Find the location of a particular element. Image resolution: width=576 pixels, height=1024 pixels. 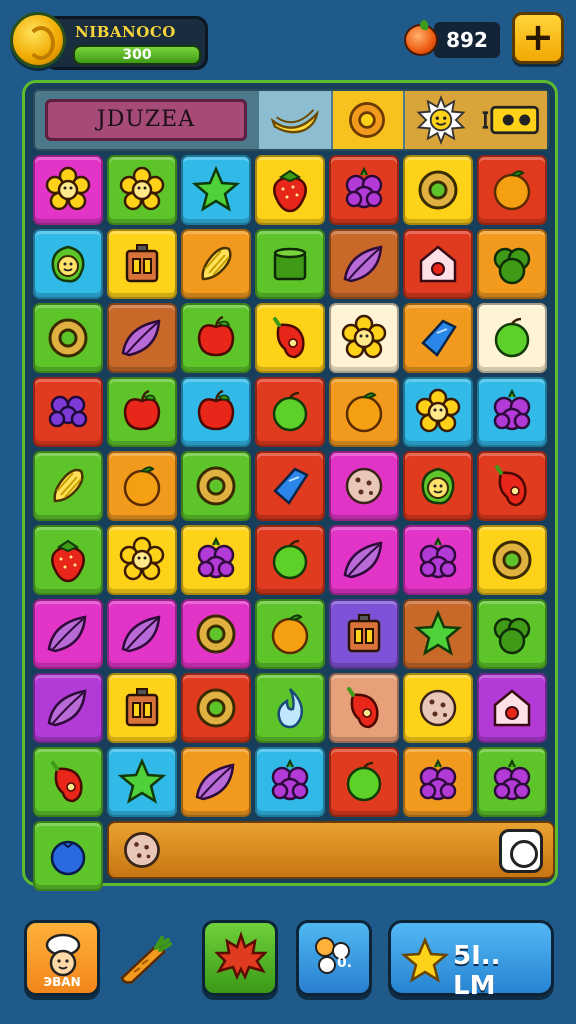

flower-icon is located at coordinates (438, 410).